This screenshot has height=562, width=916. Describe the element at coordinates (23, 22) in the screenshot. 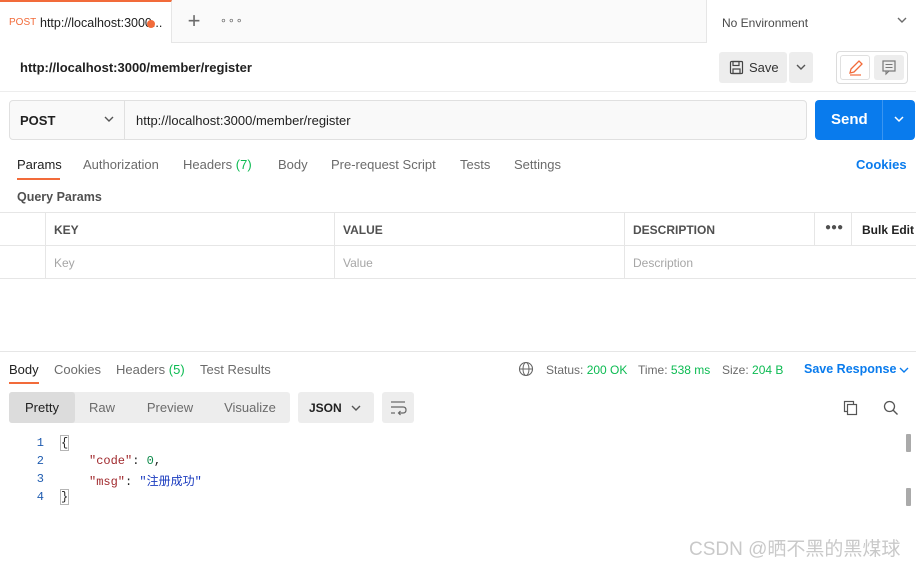

I see `request-tab-method: POST` at that location.